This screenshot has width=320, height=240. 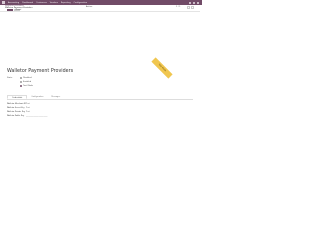 I want to click on state-option-disabled: Disabled, so click(x=26, y=78).